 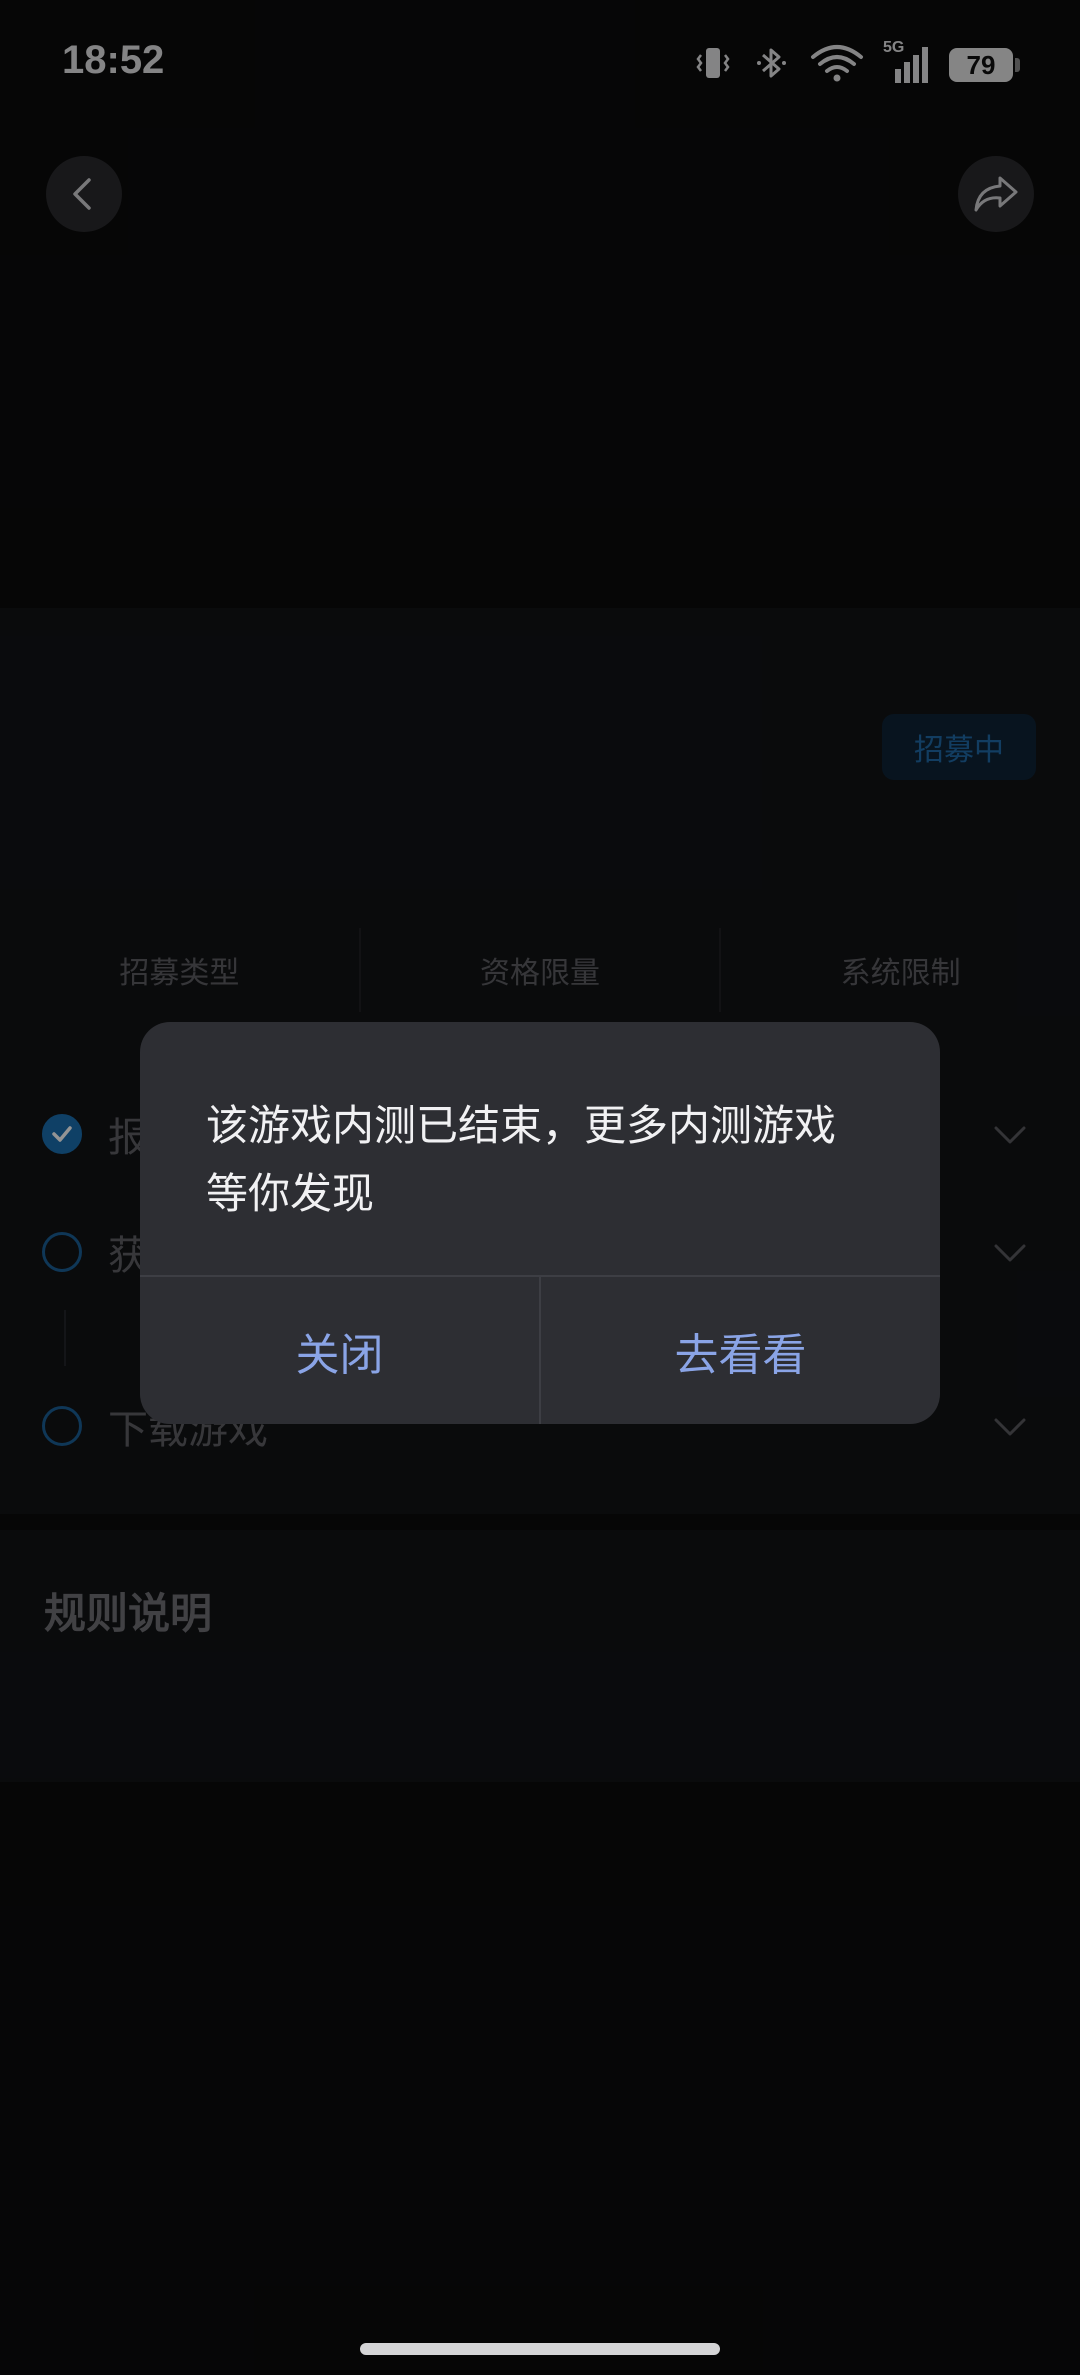 I want to click on dialog: 该游戏内测已结束，更多内测游戏等你发现 关闭 去看看, so click(x=540, y=1223).